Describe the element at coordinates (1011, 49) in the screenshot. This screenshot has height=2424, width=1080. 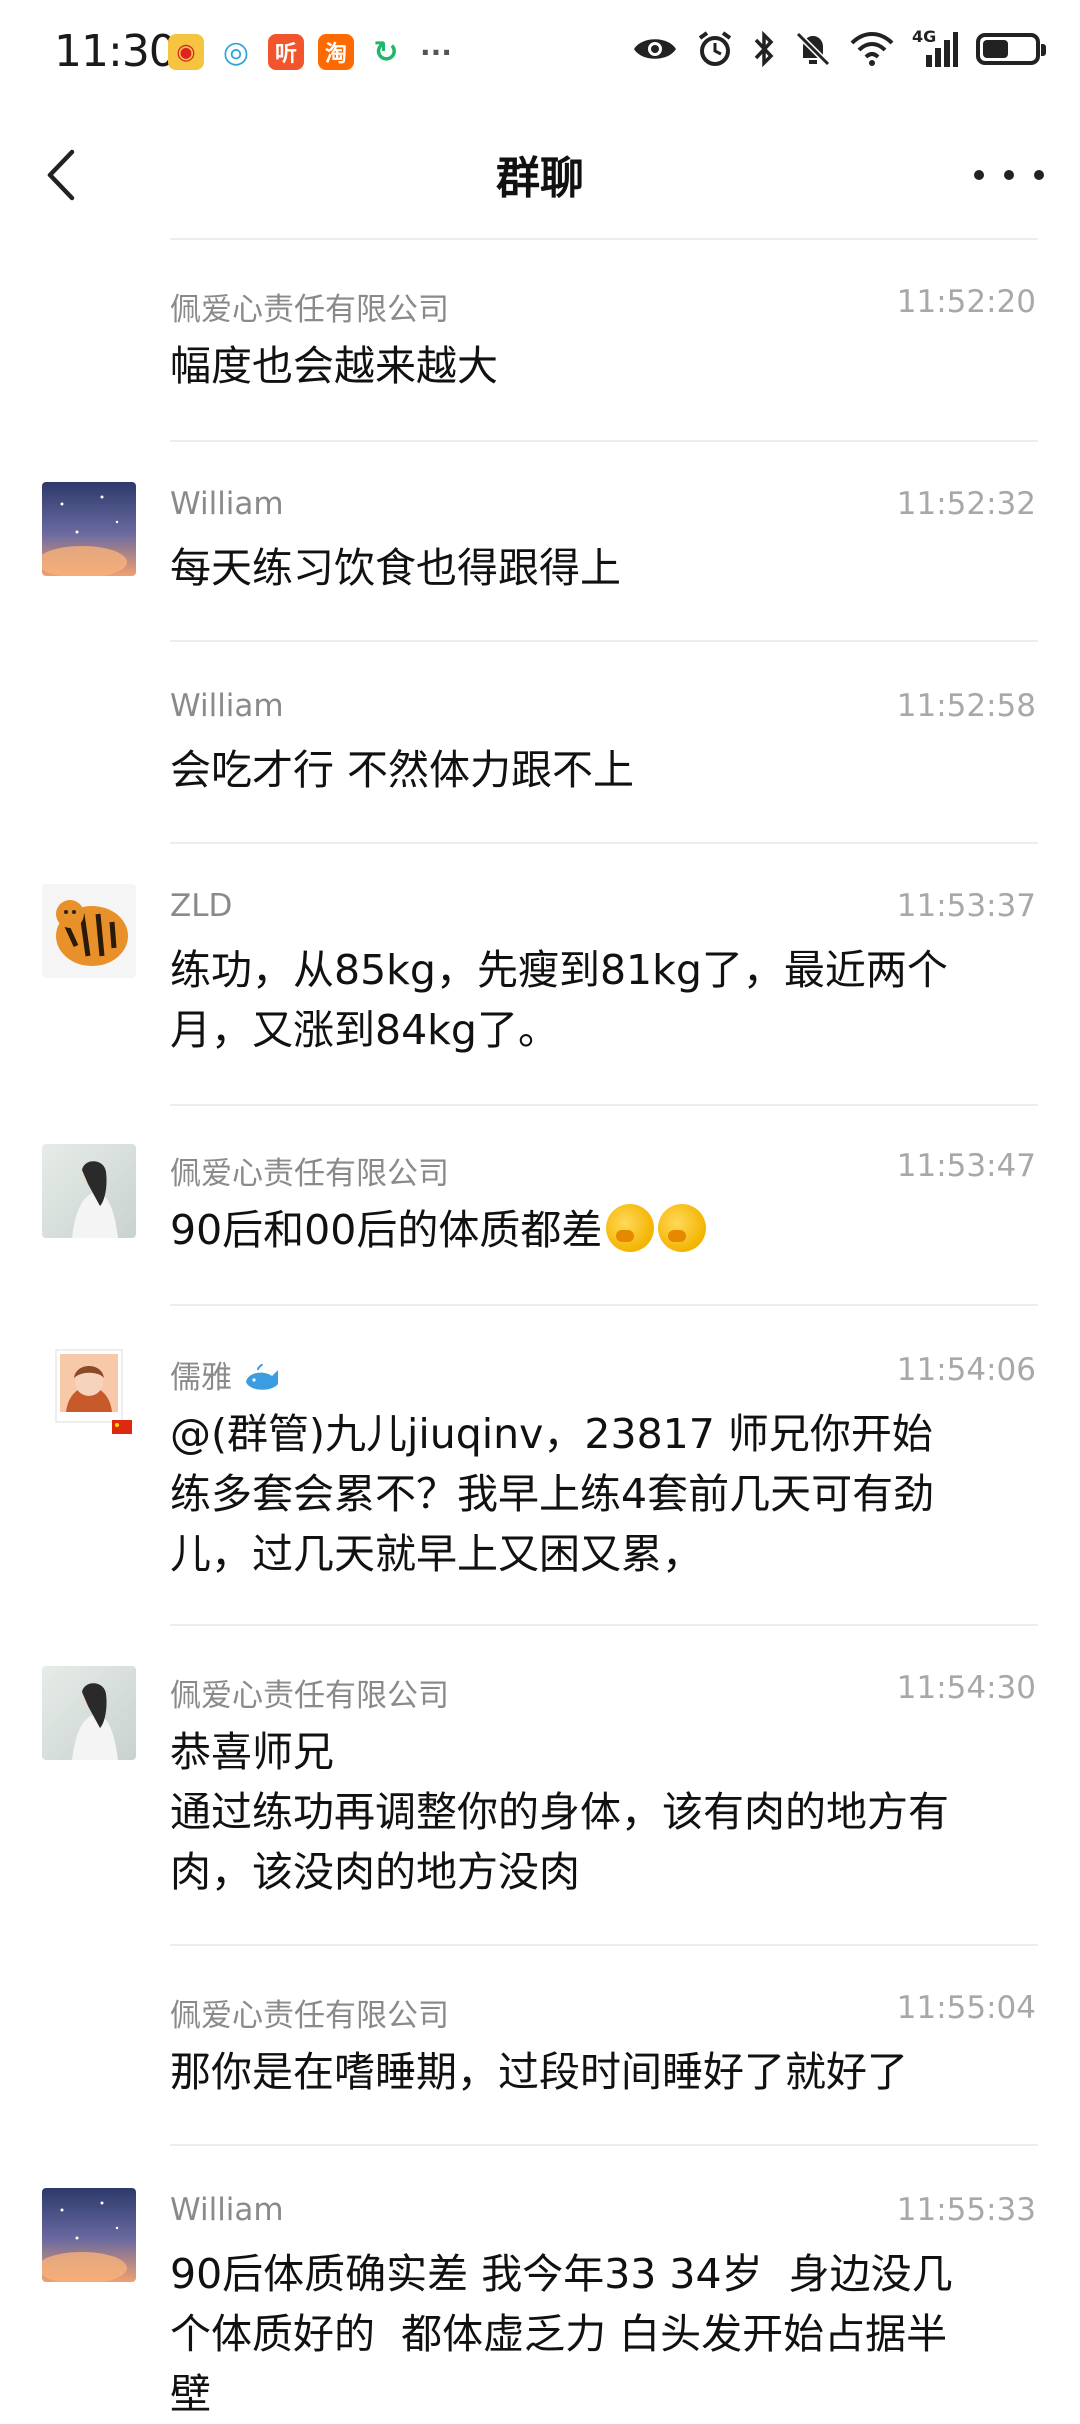
I see `battery-icon` at that location.